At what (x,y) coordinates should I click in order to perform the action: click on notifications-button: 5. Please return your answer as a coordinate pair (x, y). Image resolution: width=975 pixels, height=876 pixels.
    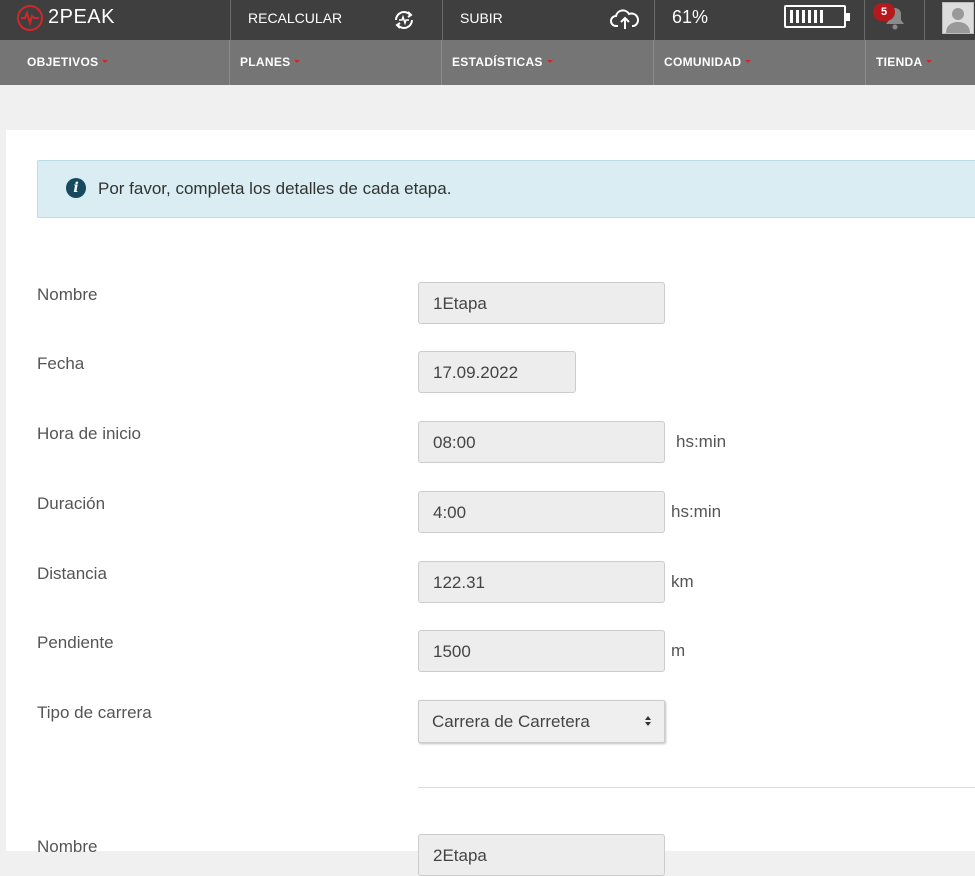
    Looking at the image, I should click on (894, 20).